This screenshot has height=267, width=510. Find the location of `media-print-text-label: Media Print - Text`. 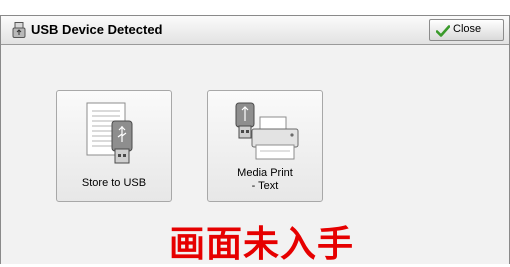

media-print-text-label: Media Print - Text is located at coordinates (265, 180).